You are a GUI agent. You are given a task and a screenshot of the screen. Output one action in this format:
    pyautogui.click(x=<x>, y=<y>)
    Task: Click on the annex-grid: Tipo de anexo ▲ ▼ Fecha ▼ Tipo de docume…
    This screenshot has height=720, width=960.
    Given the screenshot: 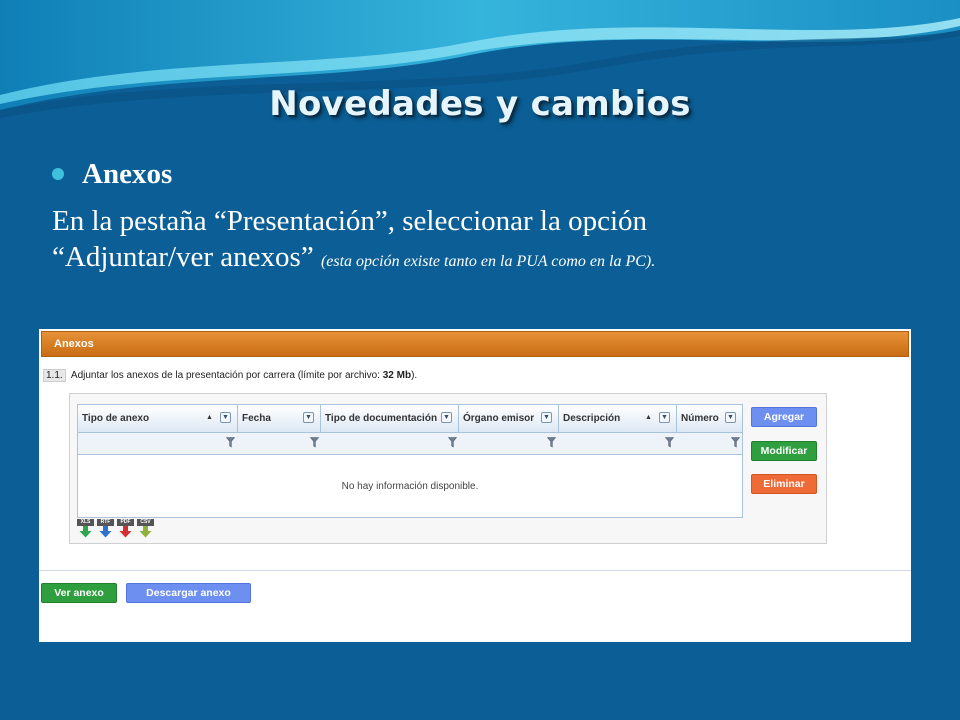 What is the action you would take?
    pyautogui.click(x=410, y=461)
    